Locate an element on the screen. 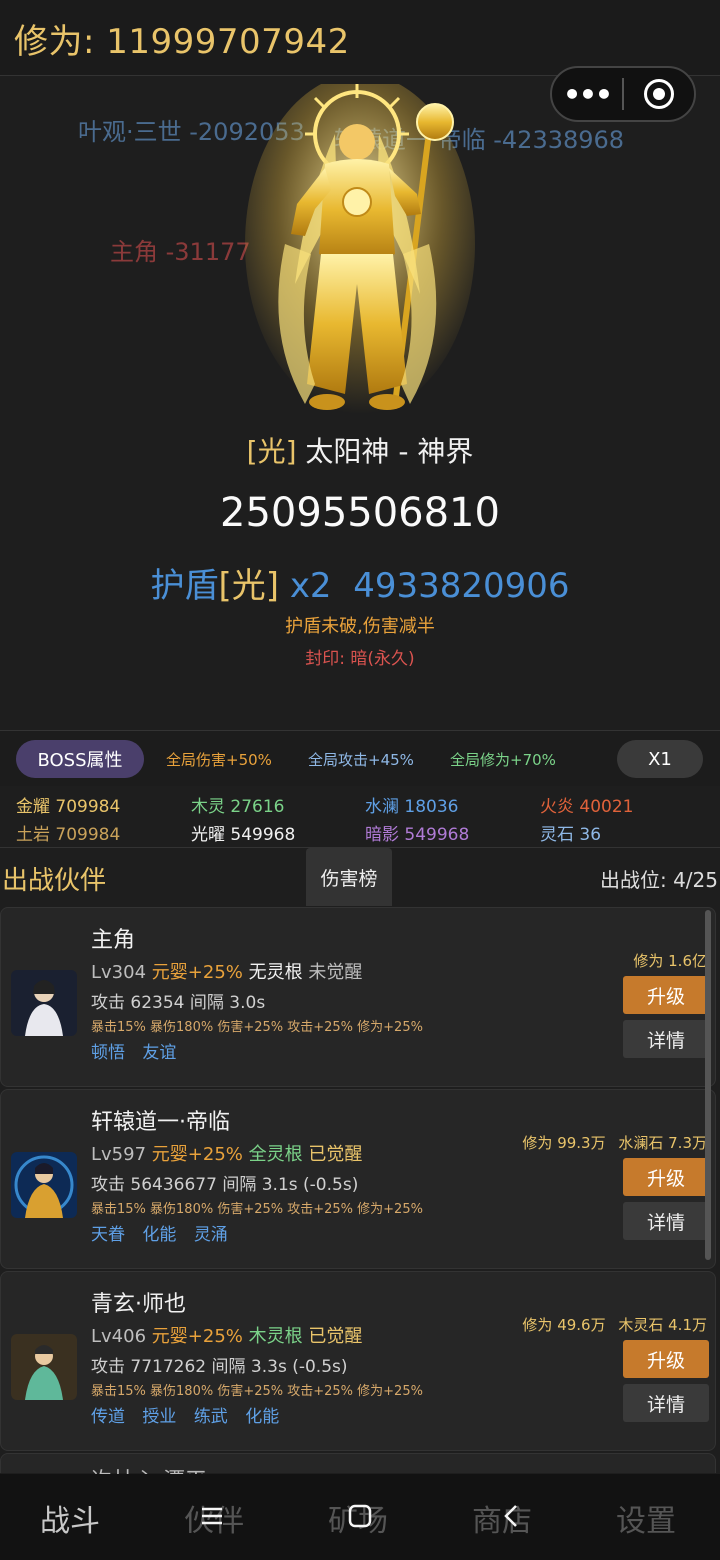 The image size is (720, 1560). partner-attack: 攻击 62354 间隔 3.0s is located at coordinates (178, 1003).